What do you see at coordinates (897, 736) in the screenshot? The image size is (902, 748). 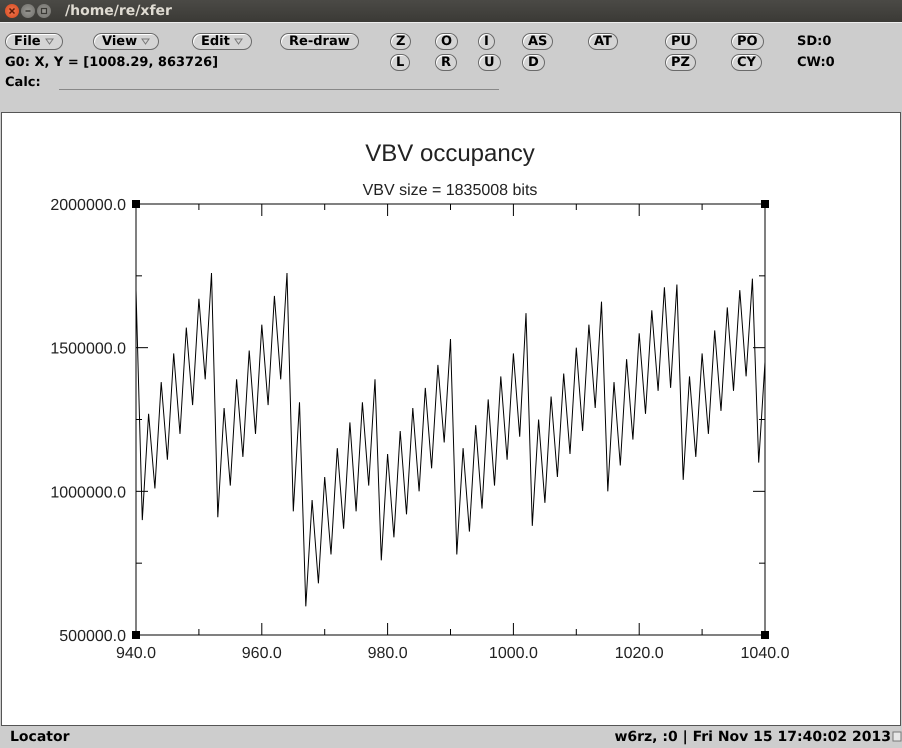 I see `resize-grip-icon` at bounding box center [897, 736].